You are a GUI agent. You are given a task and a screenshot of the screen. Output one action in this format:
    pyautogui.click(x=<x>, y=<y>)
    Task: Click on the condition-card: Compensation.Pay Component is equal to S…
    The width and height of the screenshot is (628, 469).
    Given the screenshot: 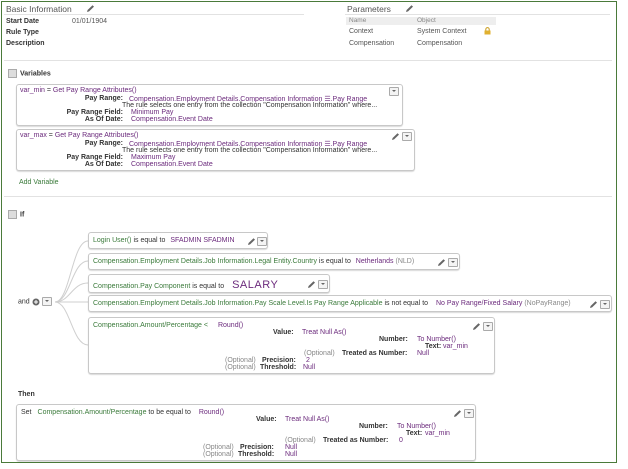 What is the action you would take?
    pyautogui.click(x=209, y=283)
    